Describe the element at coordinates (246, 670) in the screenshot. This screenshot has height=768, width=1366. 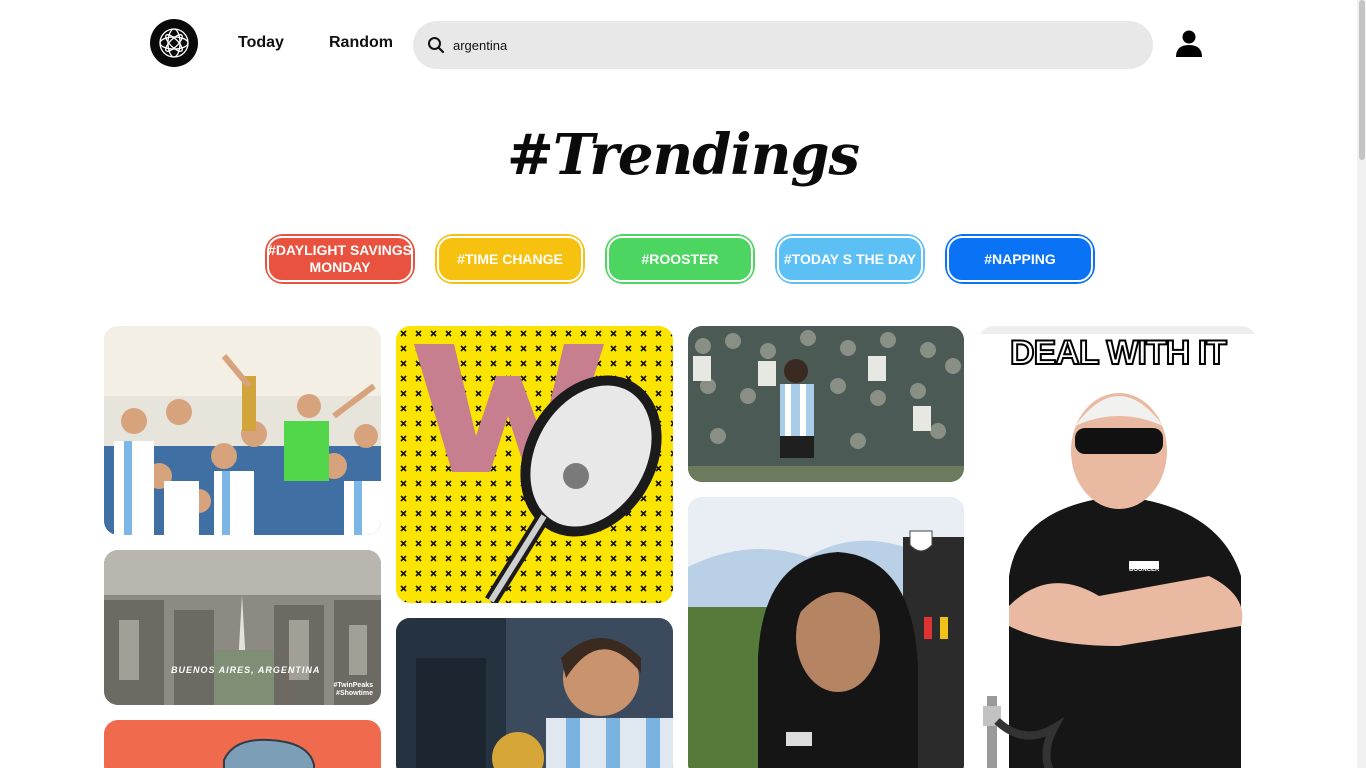
I see `gif-caption: BUENOS AIRES, ARGENTINA` at that location.